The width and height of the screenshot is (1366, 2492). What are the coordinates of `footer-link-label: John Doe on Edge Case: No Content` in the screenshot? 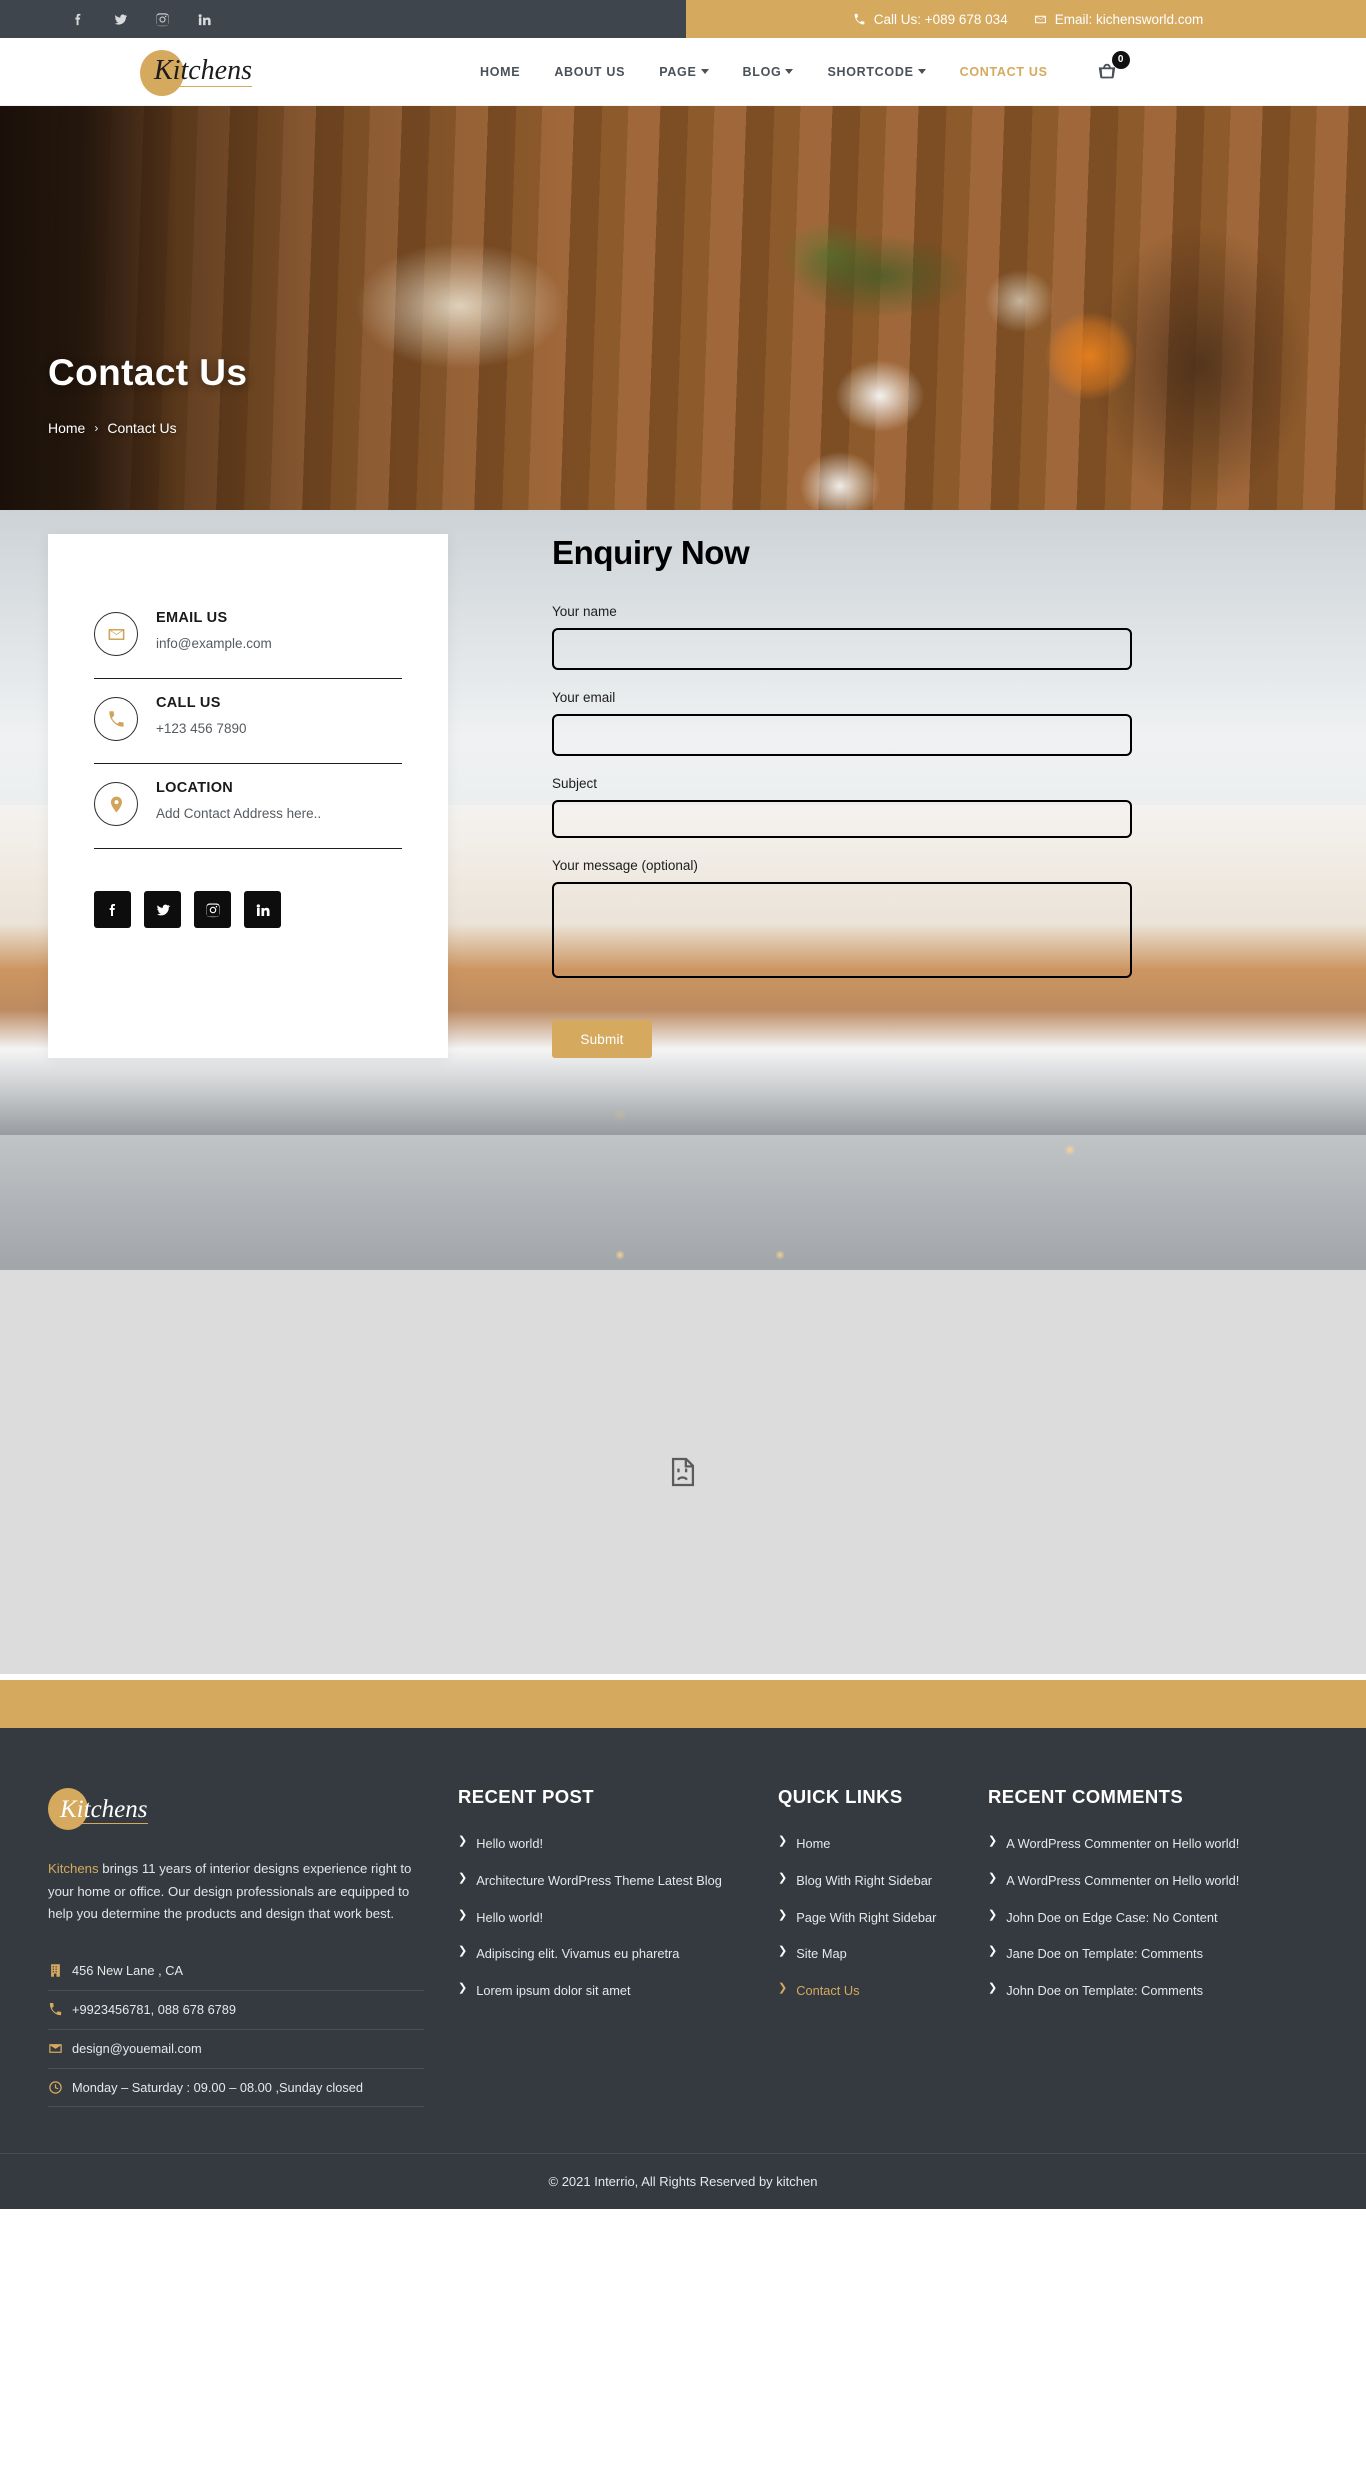 It's located at (1112, 1917).